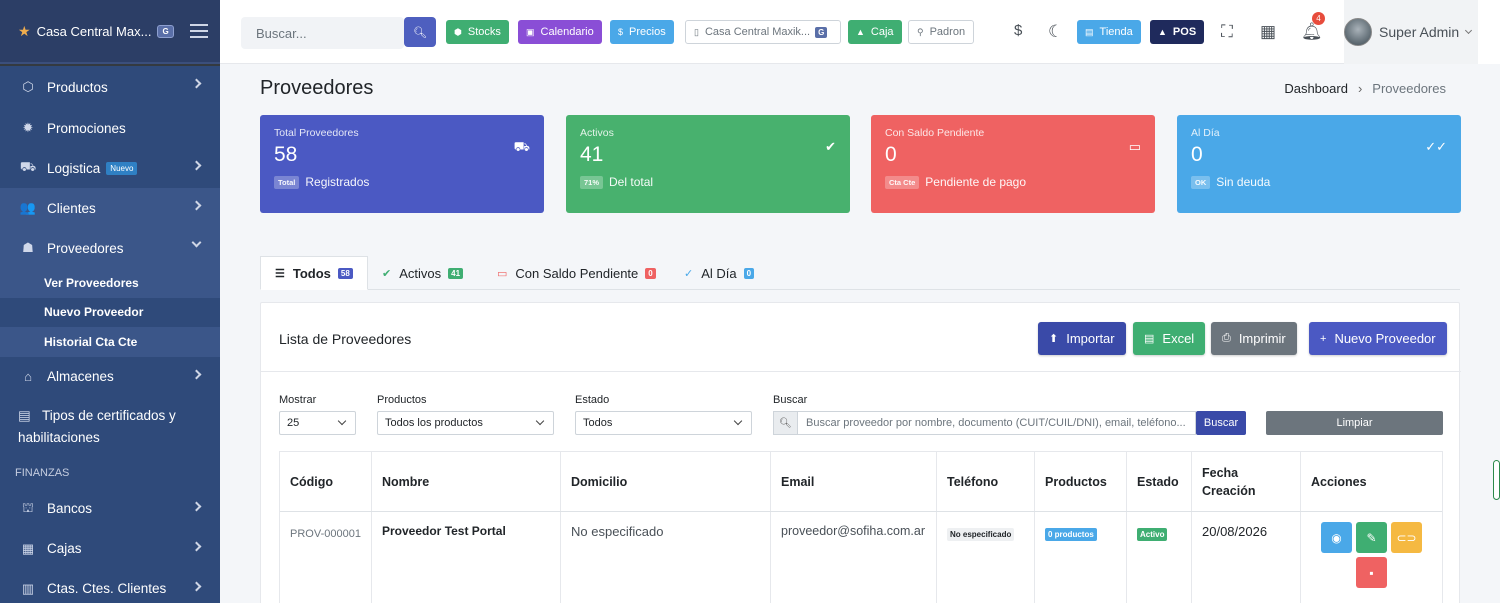 The image size is (1500, 603). What do you see at coordinates (1109, 32) in the screenshot?
I see `tienda-button: ▤ Tienda` at bounding box center [1109, 32].